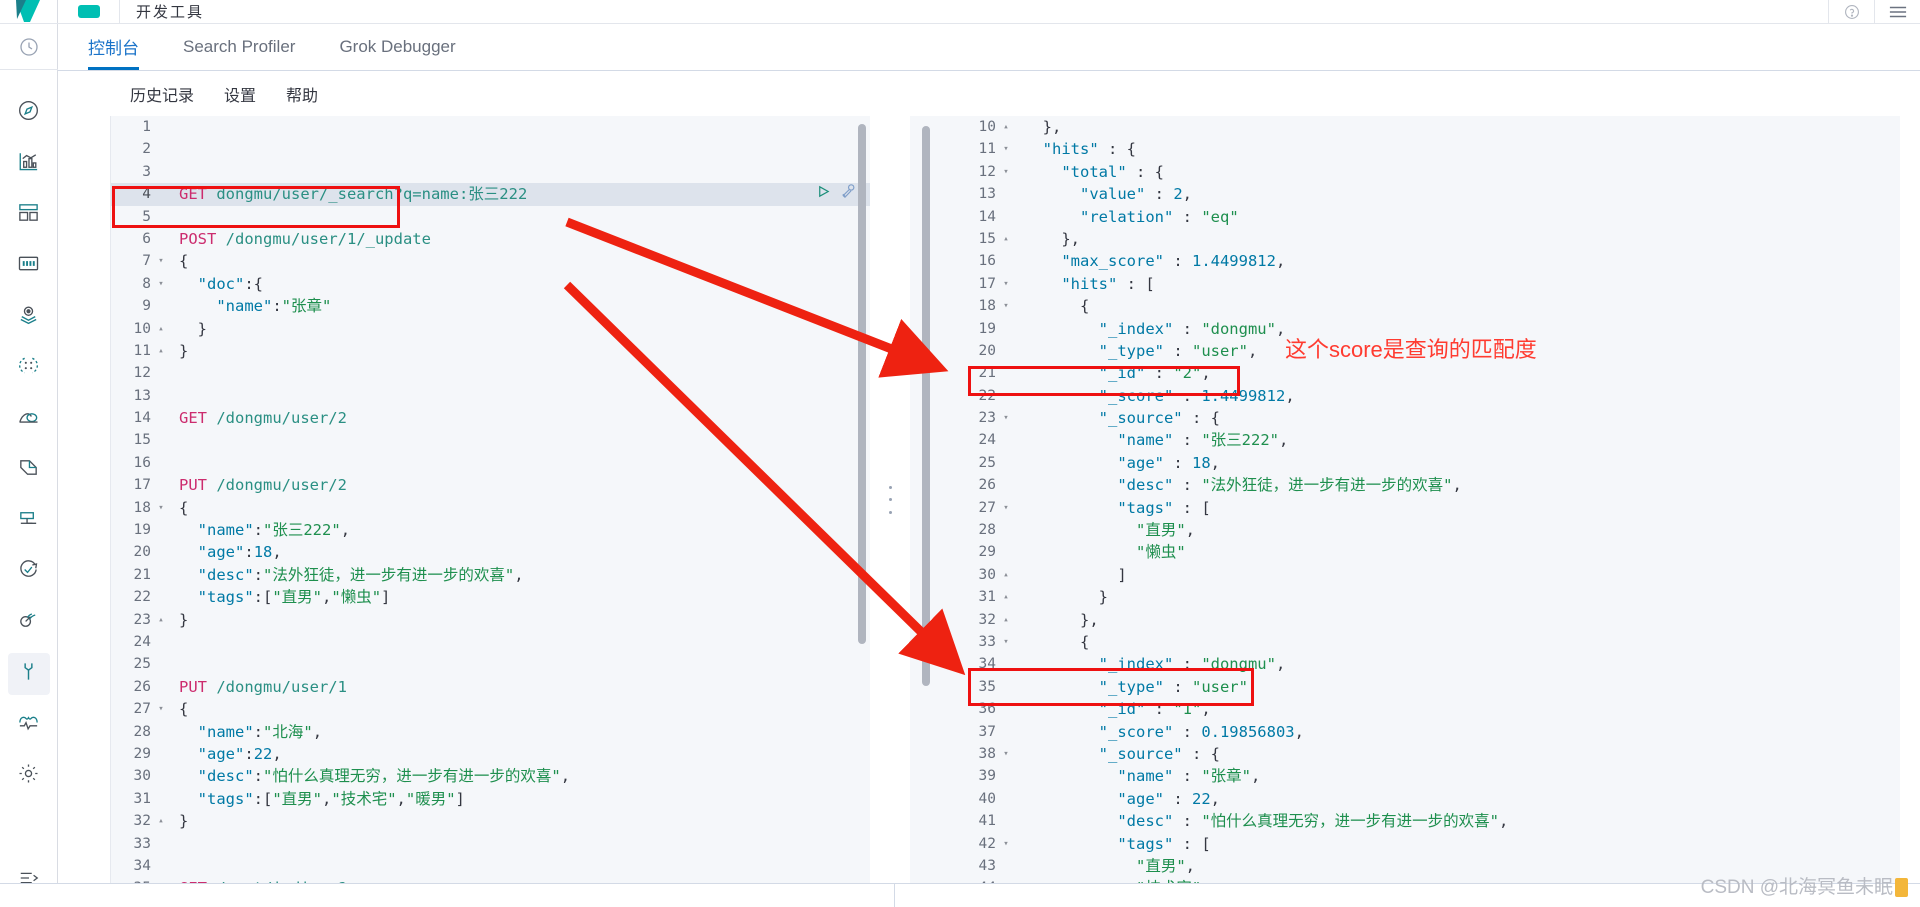  Describe the element at coordinates (490, 239) in the screenshot. I see `code-line: 6 POST /dongmu/user/1/_update` at that location.